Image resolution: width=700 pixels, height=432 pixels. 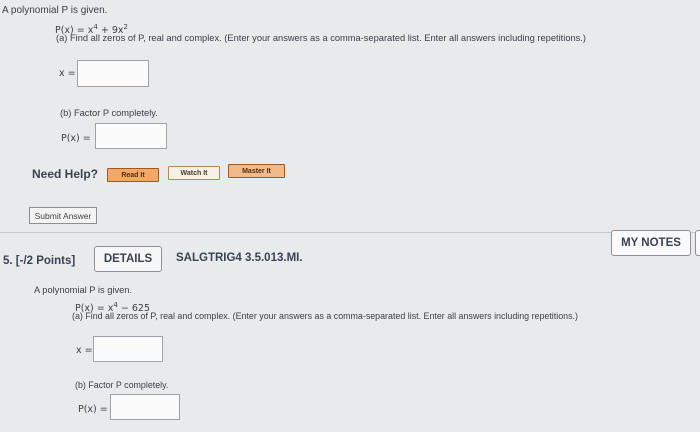 What do you see at coordinates (67, 73) in the screenshot?
I see `q4-x-label: x =` at bounding box center [67, 73].